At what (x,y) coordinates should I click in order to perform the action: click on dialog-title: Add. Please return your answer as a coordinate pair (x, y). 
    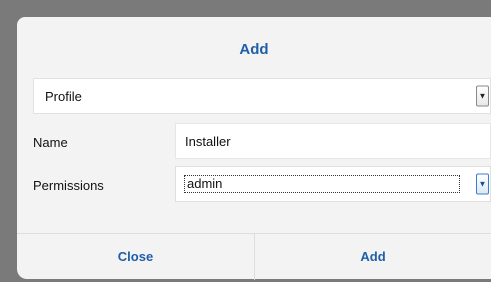
    Looking at the image, I should click on (254, 49).